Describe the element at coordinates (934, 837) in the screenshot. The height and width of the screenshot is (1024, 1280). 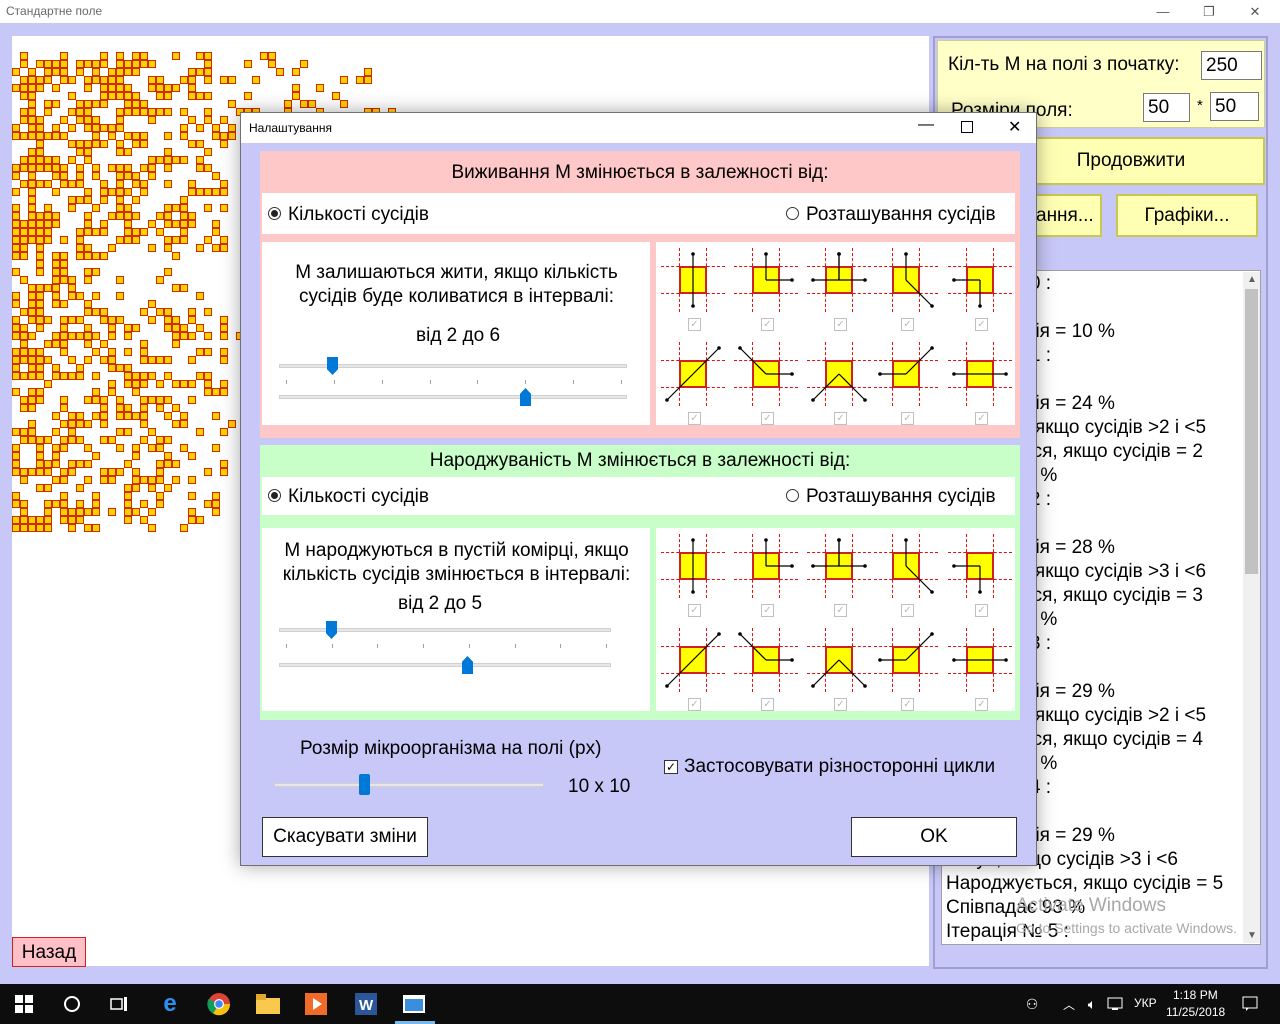
I see `ok-button: OK` at that location.